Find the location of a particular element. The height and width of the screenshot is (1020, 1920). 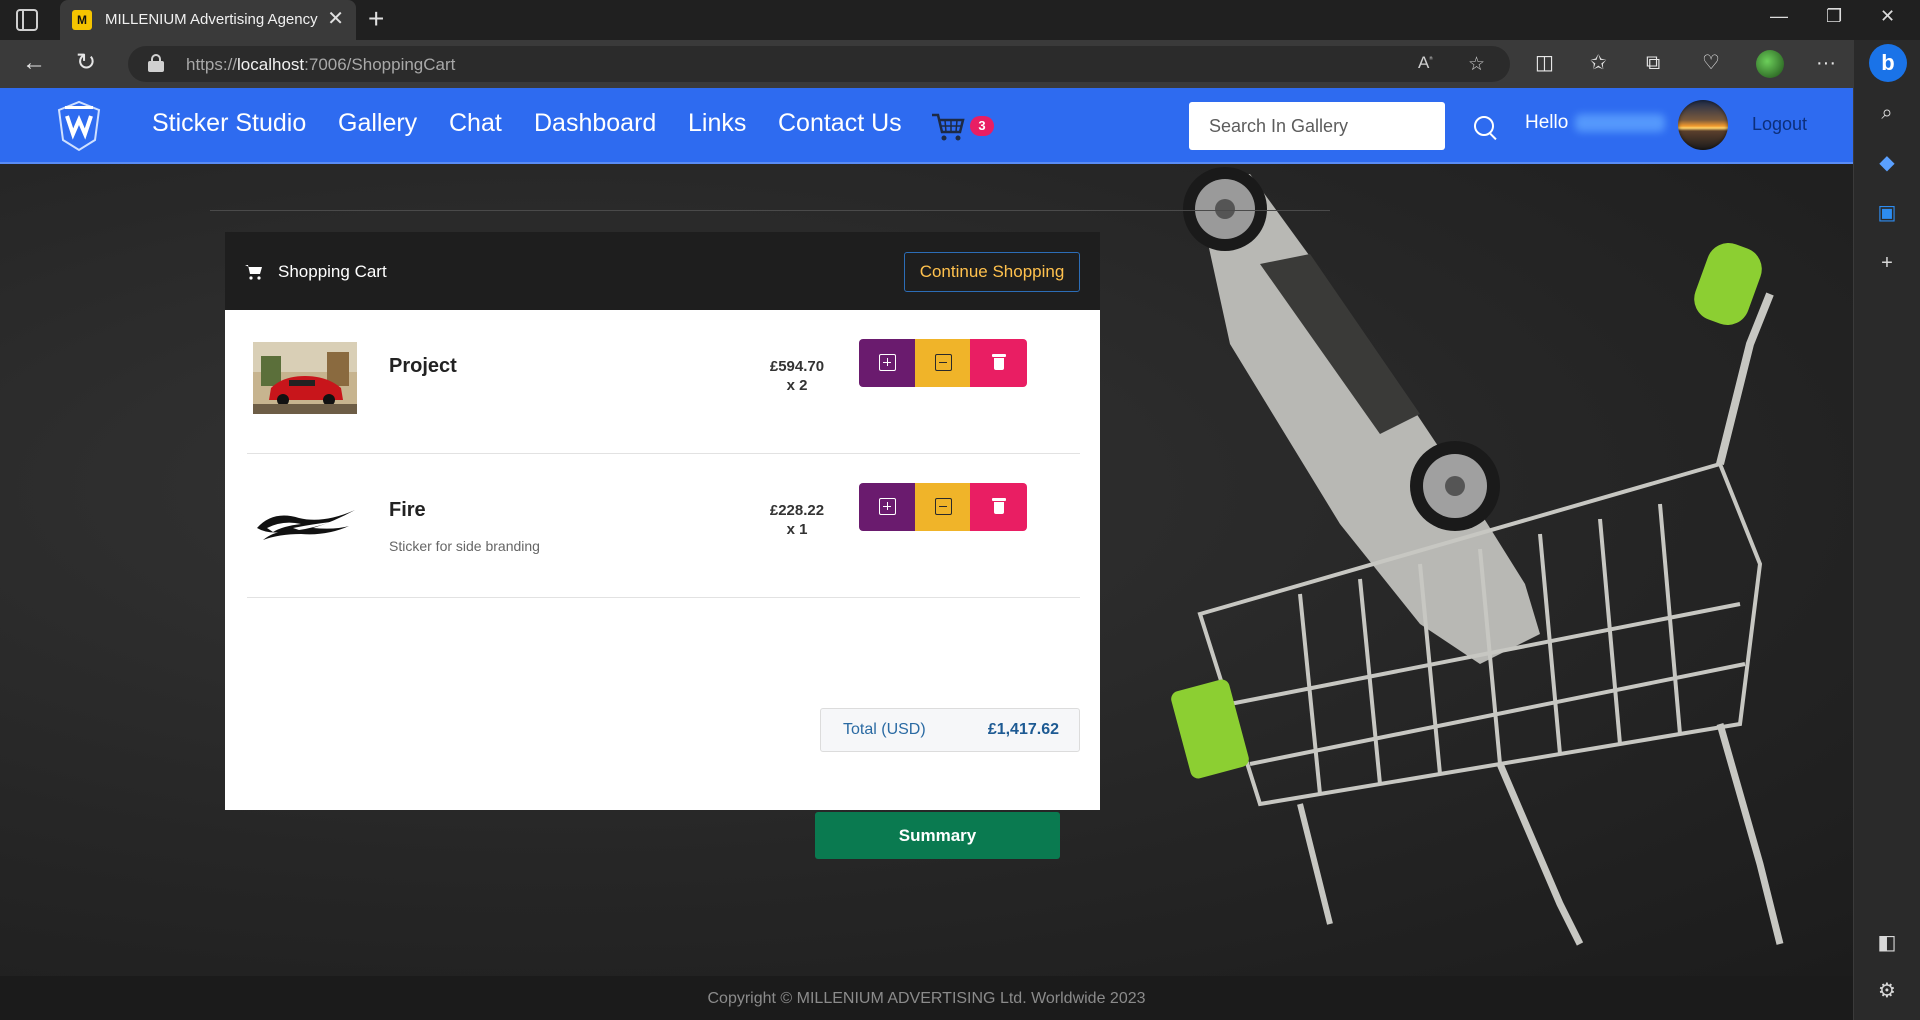

tab-close-icon: ✕ is located at coordinates (335, 19).